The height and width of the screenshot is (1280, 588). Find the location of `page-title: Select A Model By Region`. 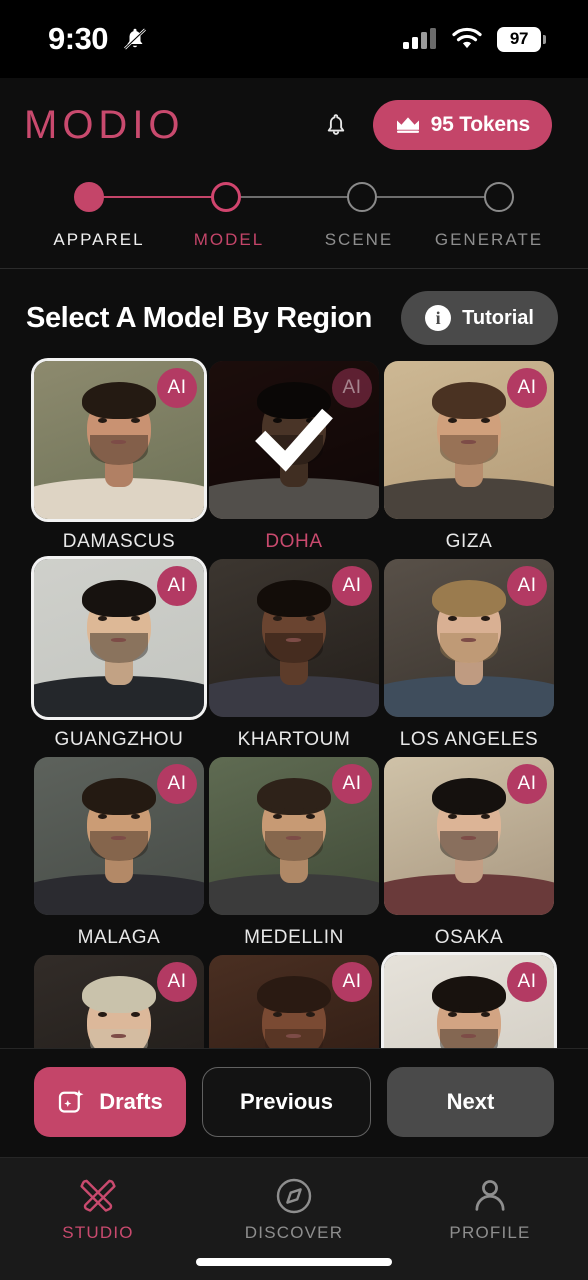

page-title: Select A Model By Region is located at coordinates (199, 317).